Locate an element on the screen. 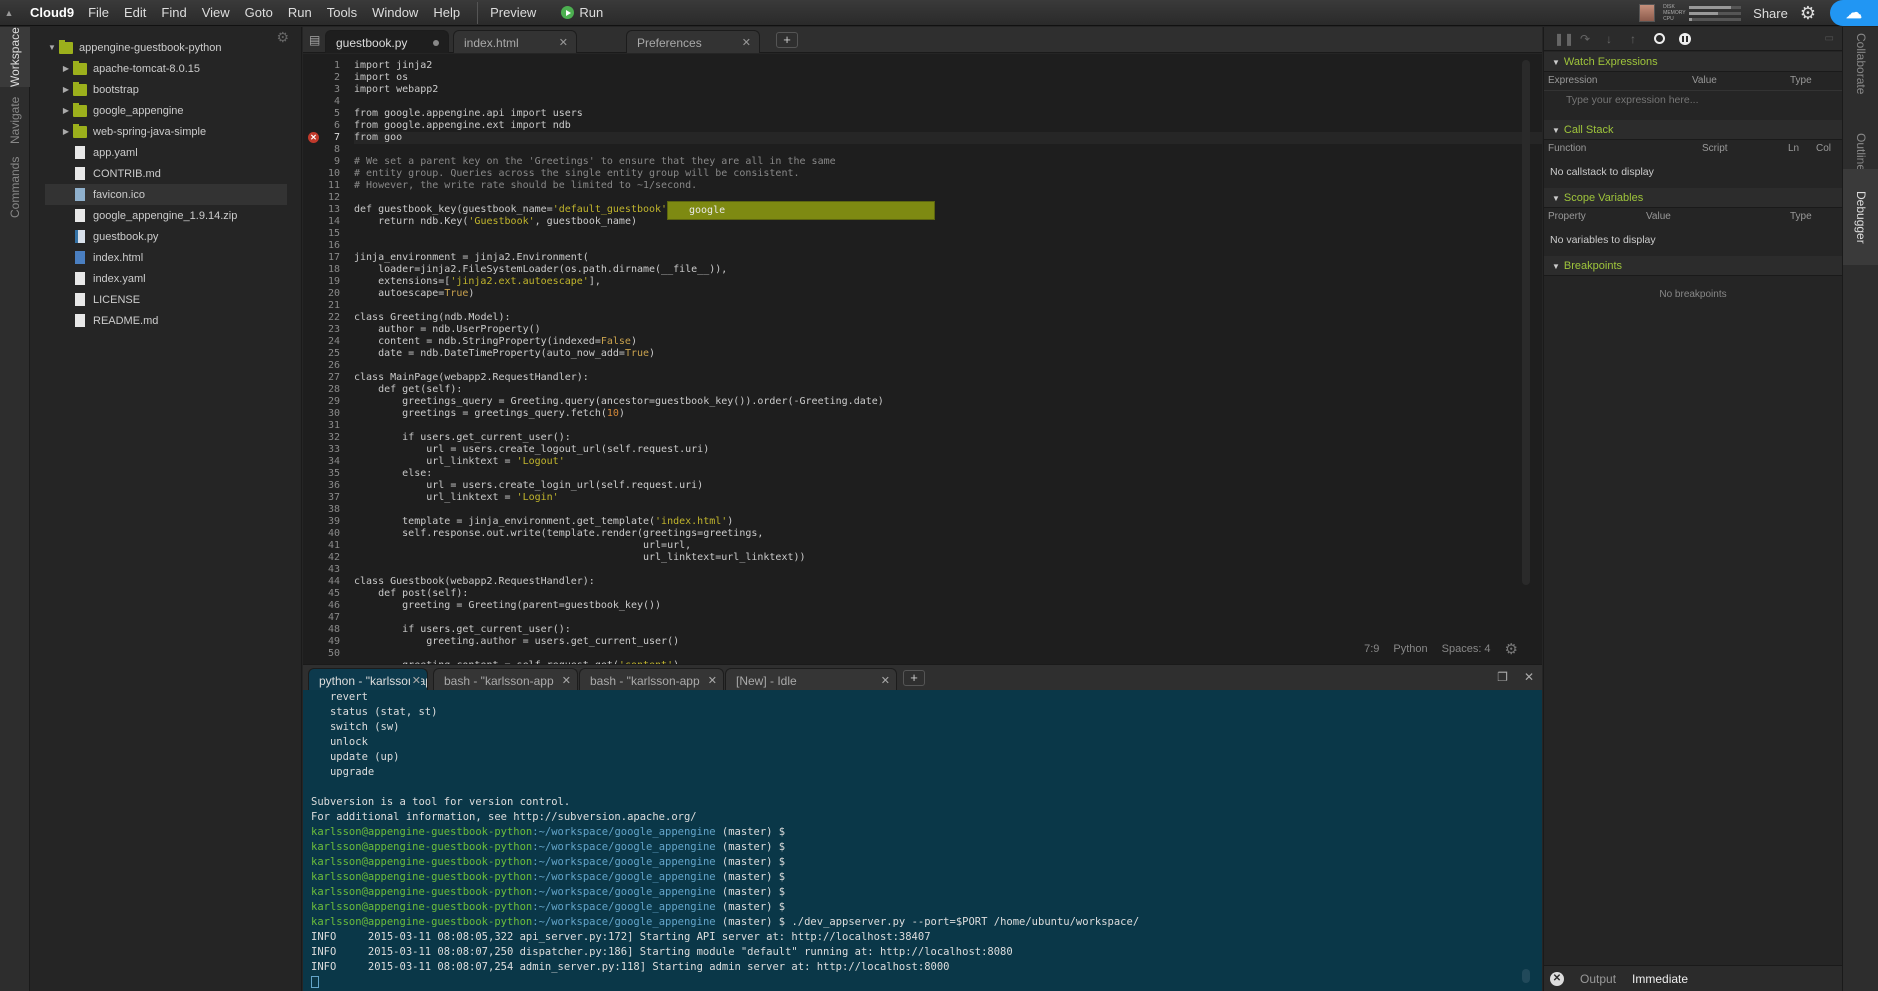  line-number: 12 is located at coordinates (323, 198).